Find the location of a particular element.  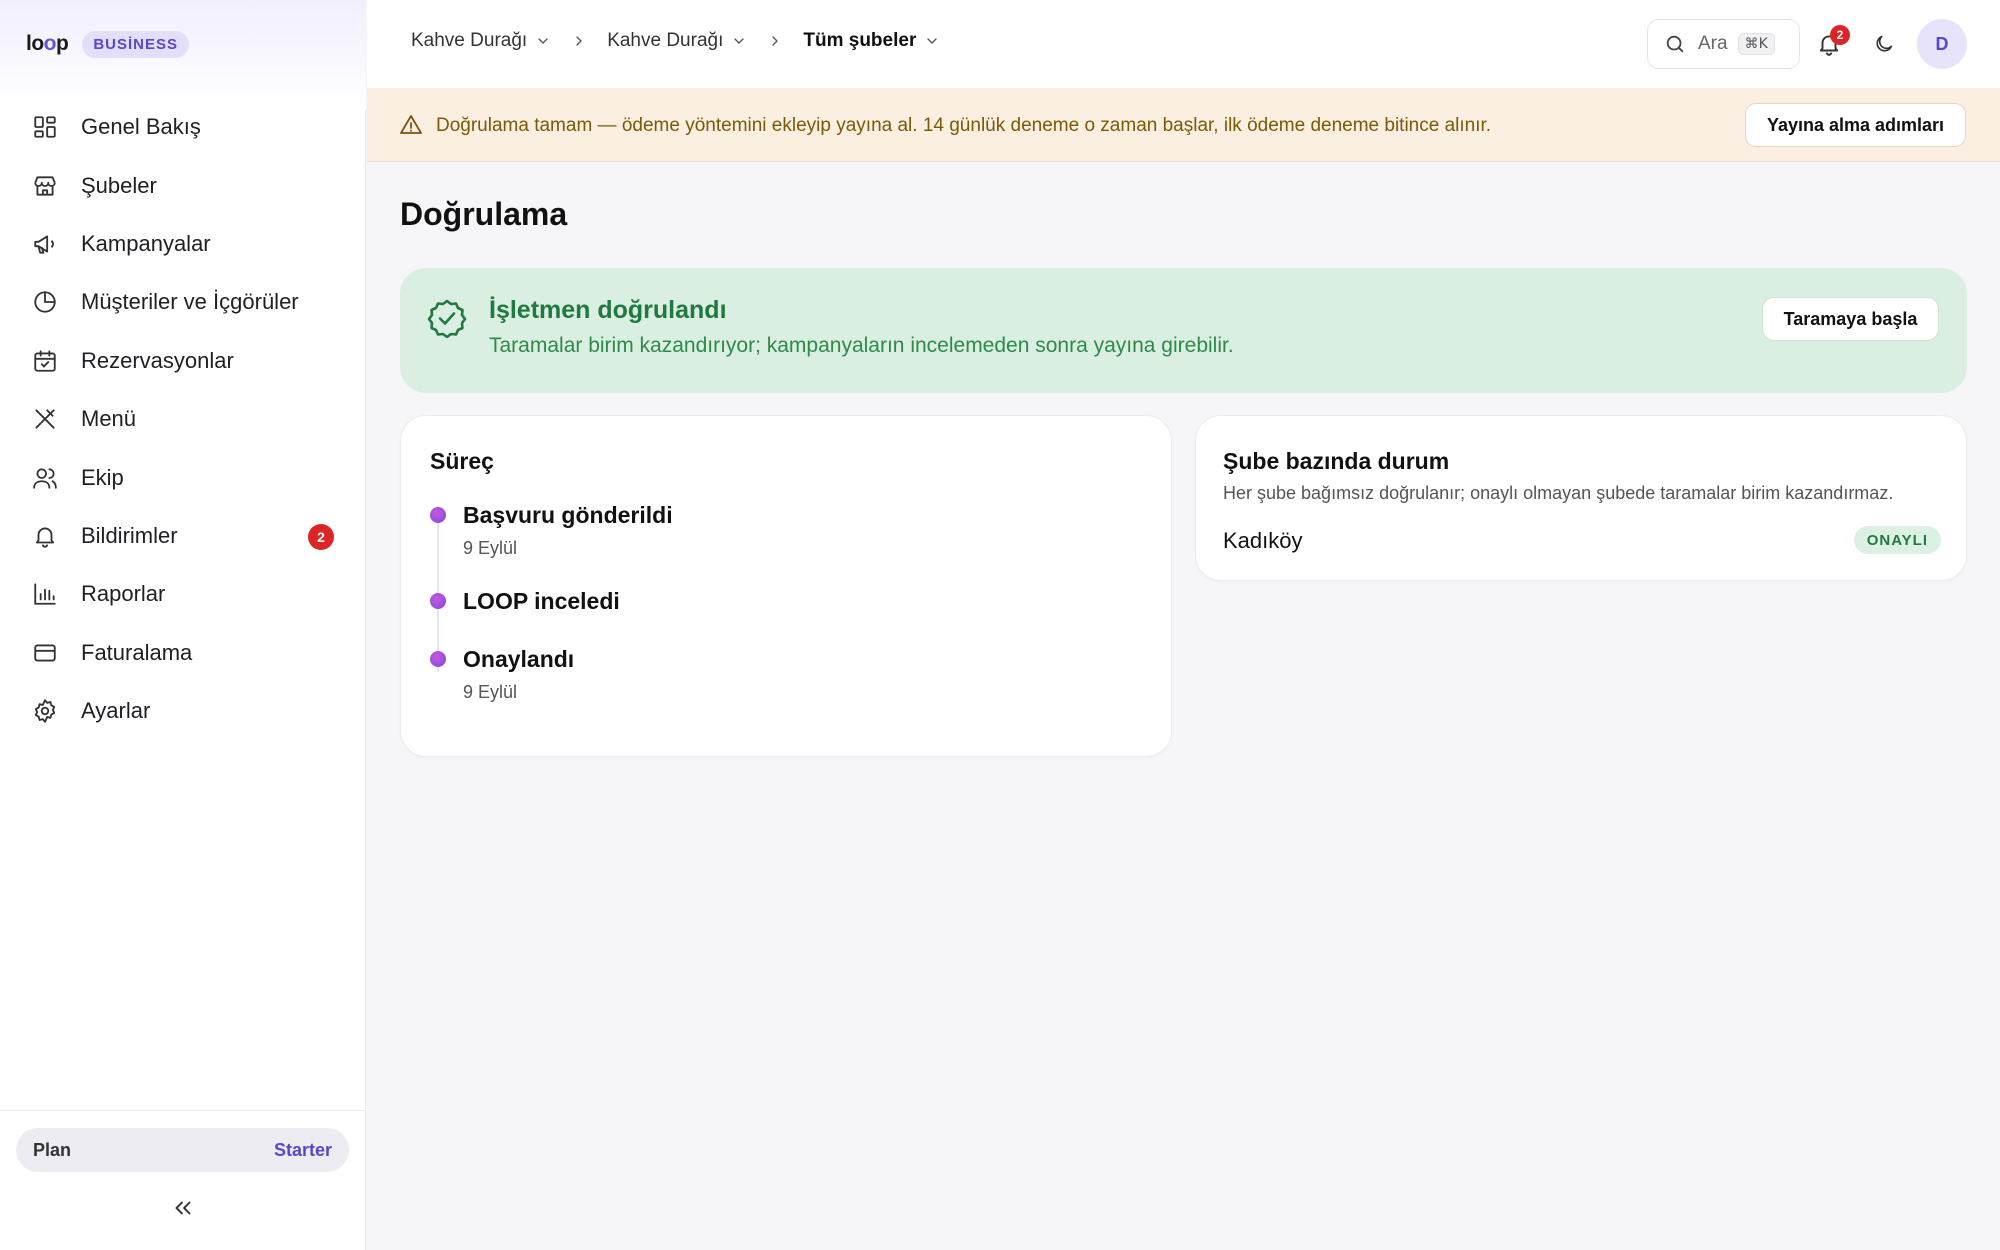

dark-mode-toggle-icon is located at coordinates (1884, 44).